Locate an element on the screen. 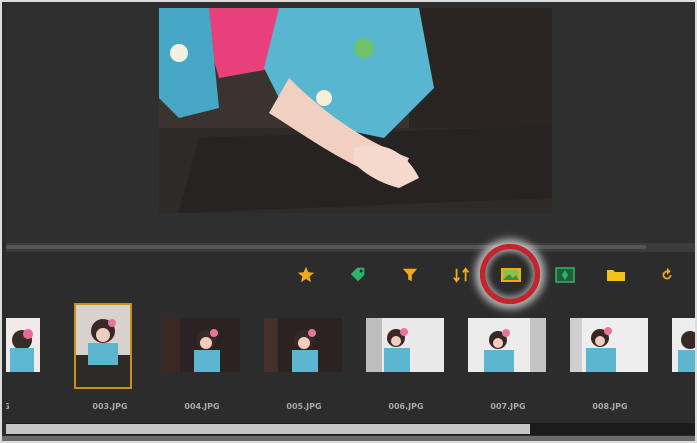 This screenshot has height=443, width=697. filmstrip-thumbnail: 005.JPG is located at coordinates (304, 358).